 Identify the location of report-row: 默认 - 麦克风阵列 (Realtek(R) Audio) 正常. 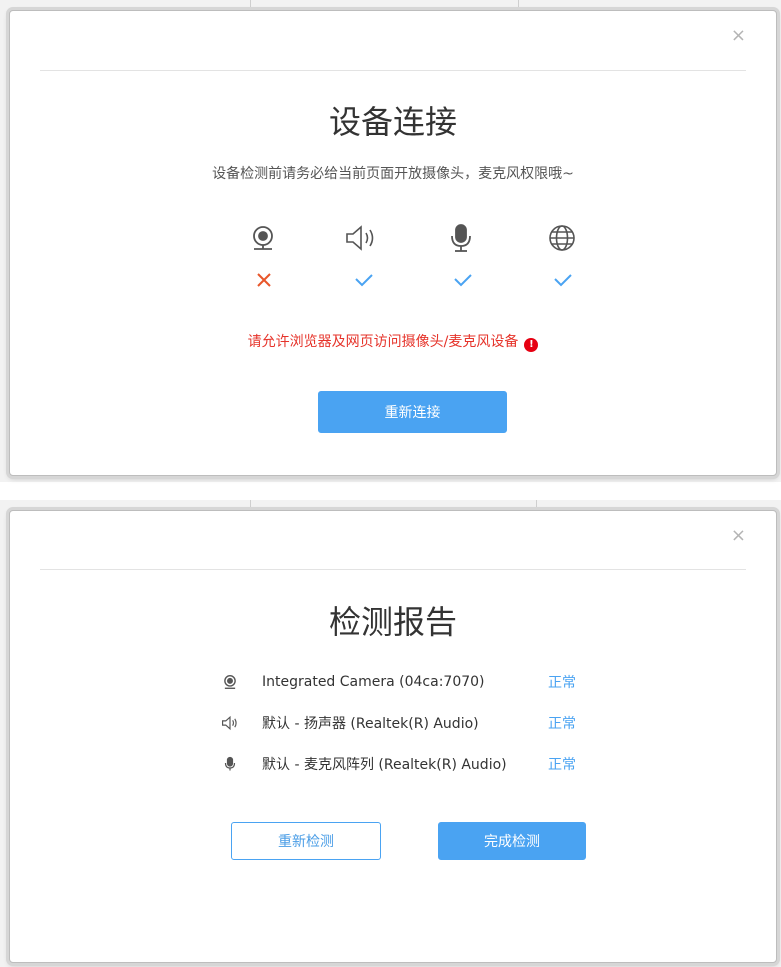
(420, 764).